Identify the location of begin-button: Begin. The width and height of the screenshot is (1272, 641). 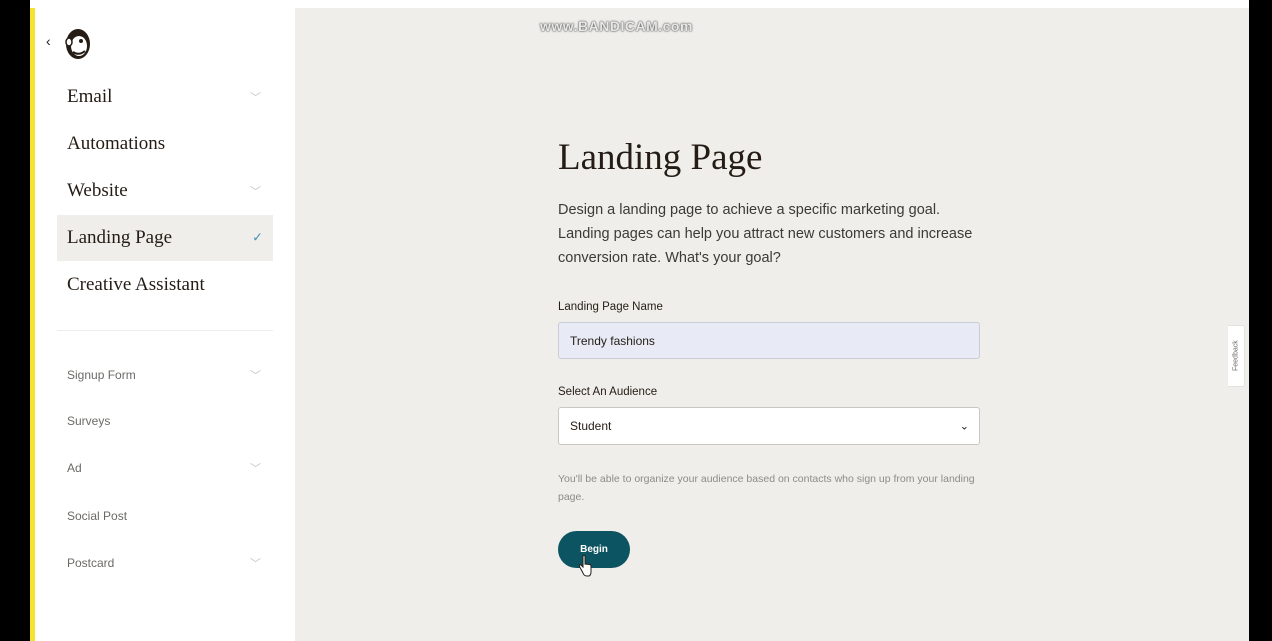
(594, 549).